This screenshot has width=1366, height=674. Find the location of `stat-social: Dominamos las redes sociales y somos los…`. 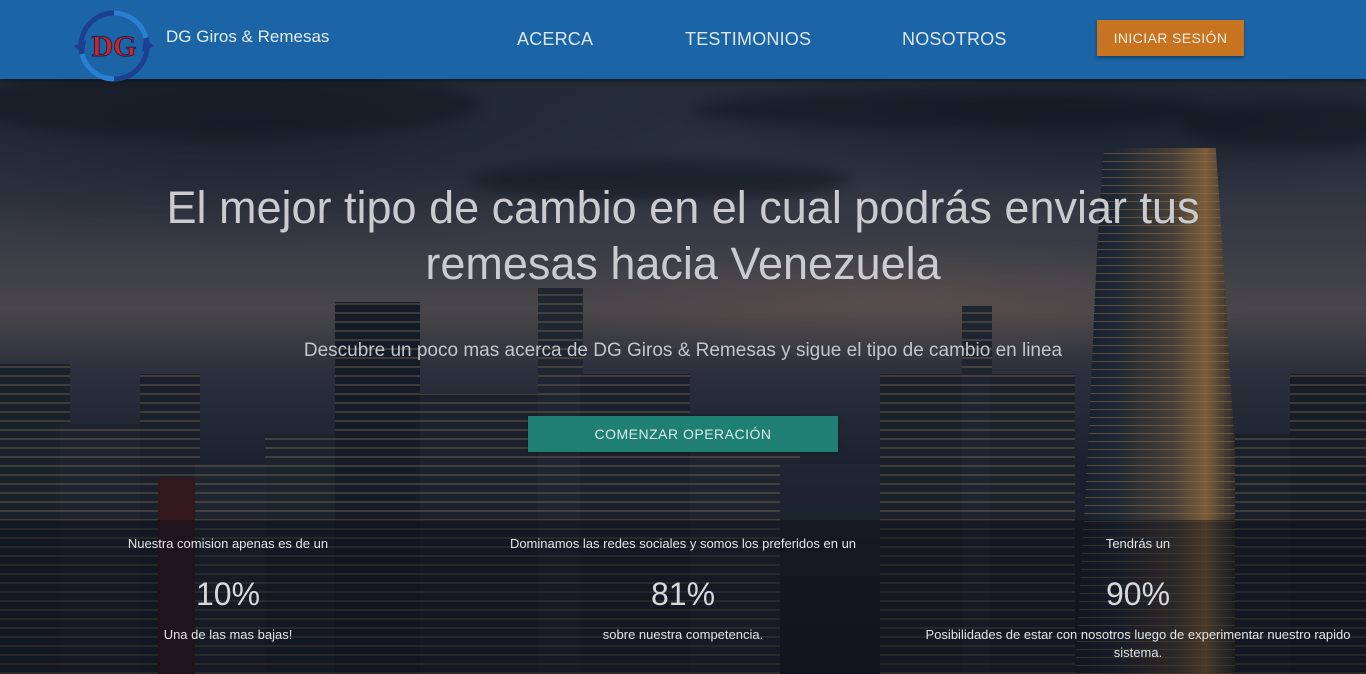

stat-social: Dominamos las redes sociales y somos los… is located at coordinates (683, 590).